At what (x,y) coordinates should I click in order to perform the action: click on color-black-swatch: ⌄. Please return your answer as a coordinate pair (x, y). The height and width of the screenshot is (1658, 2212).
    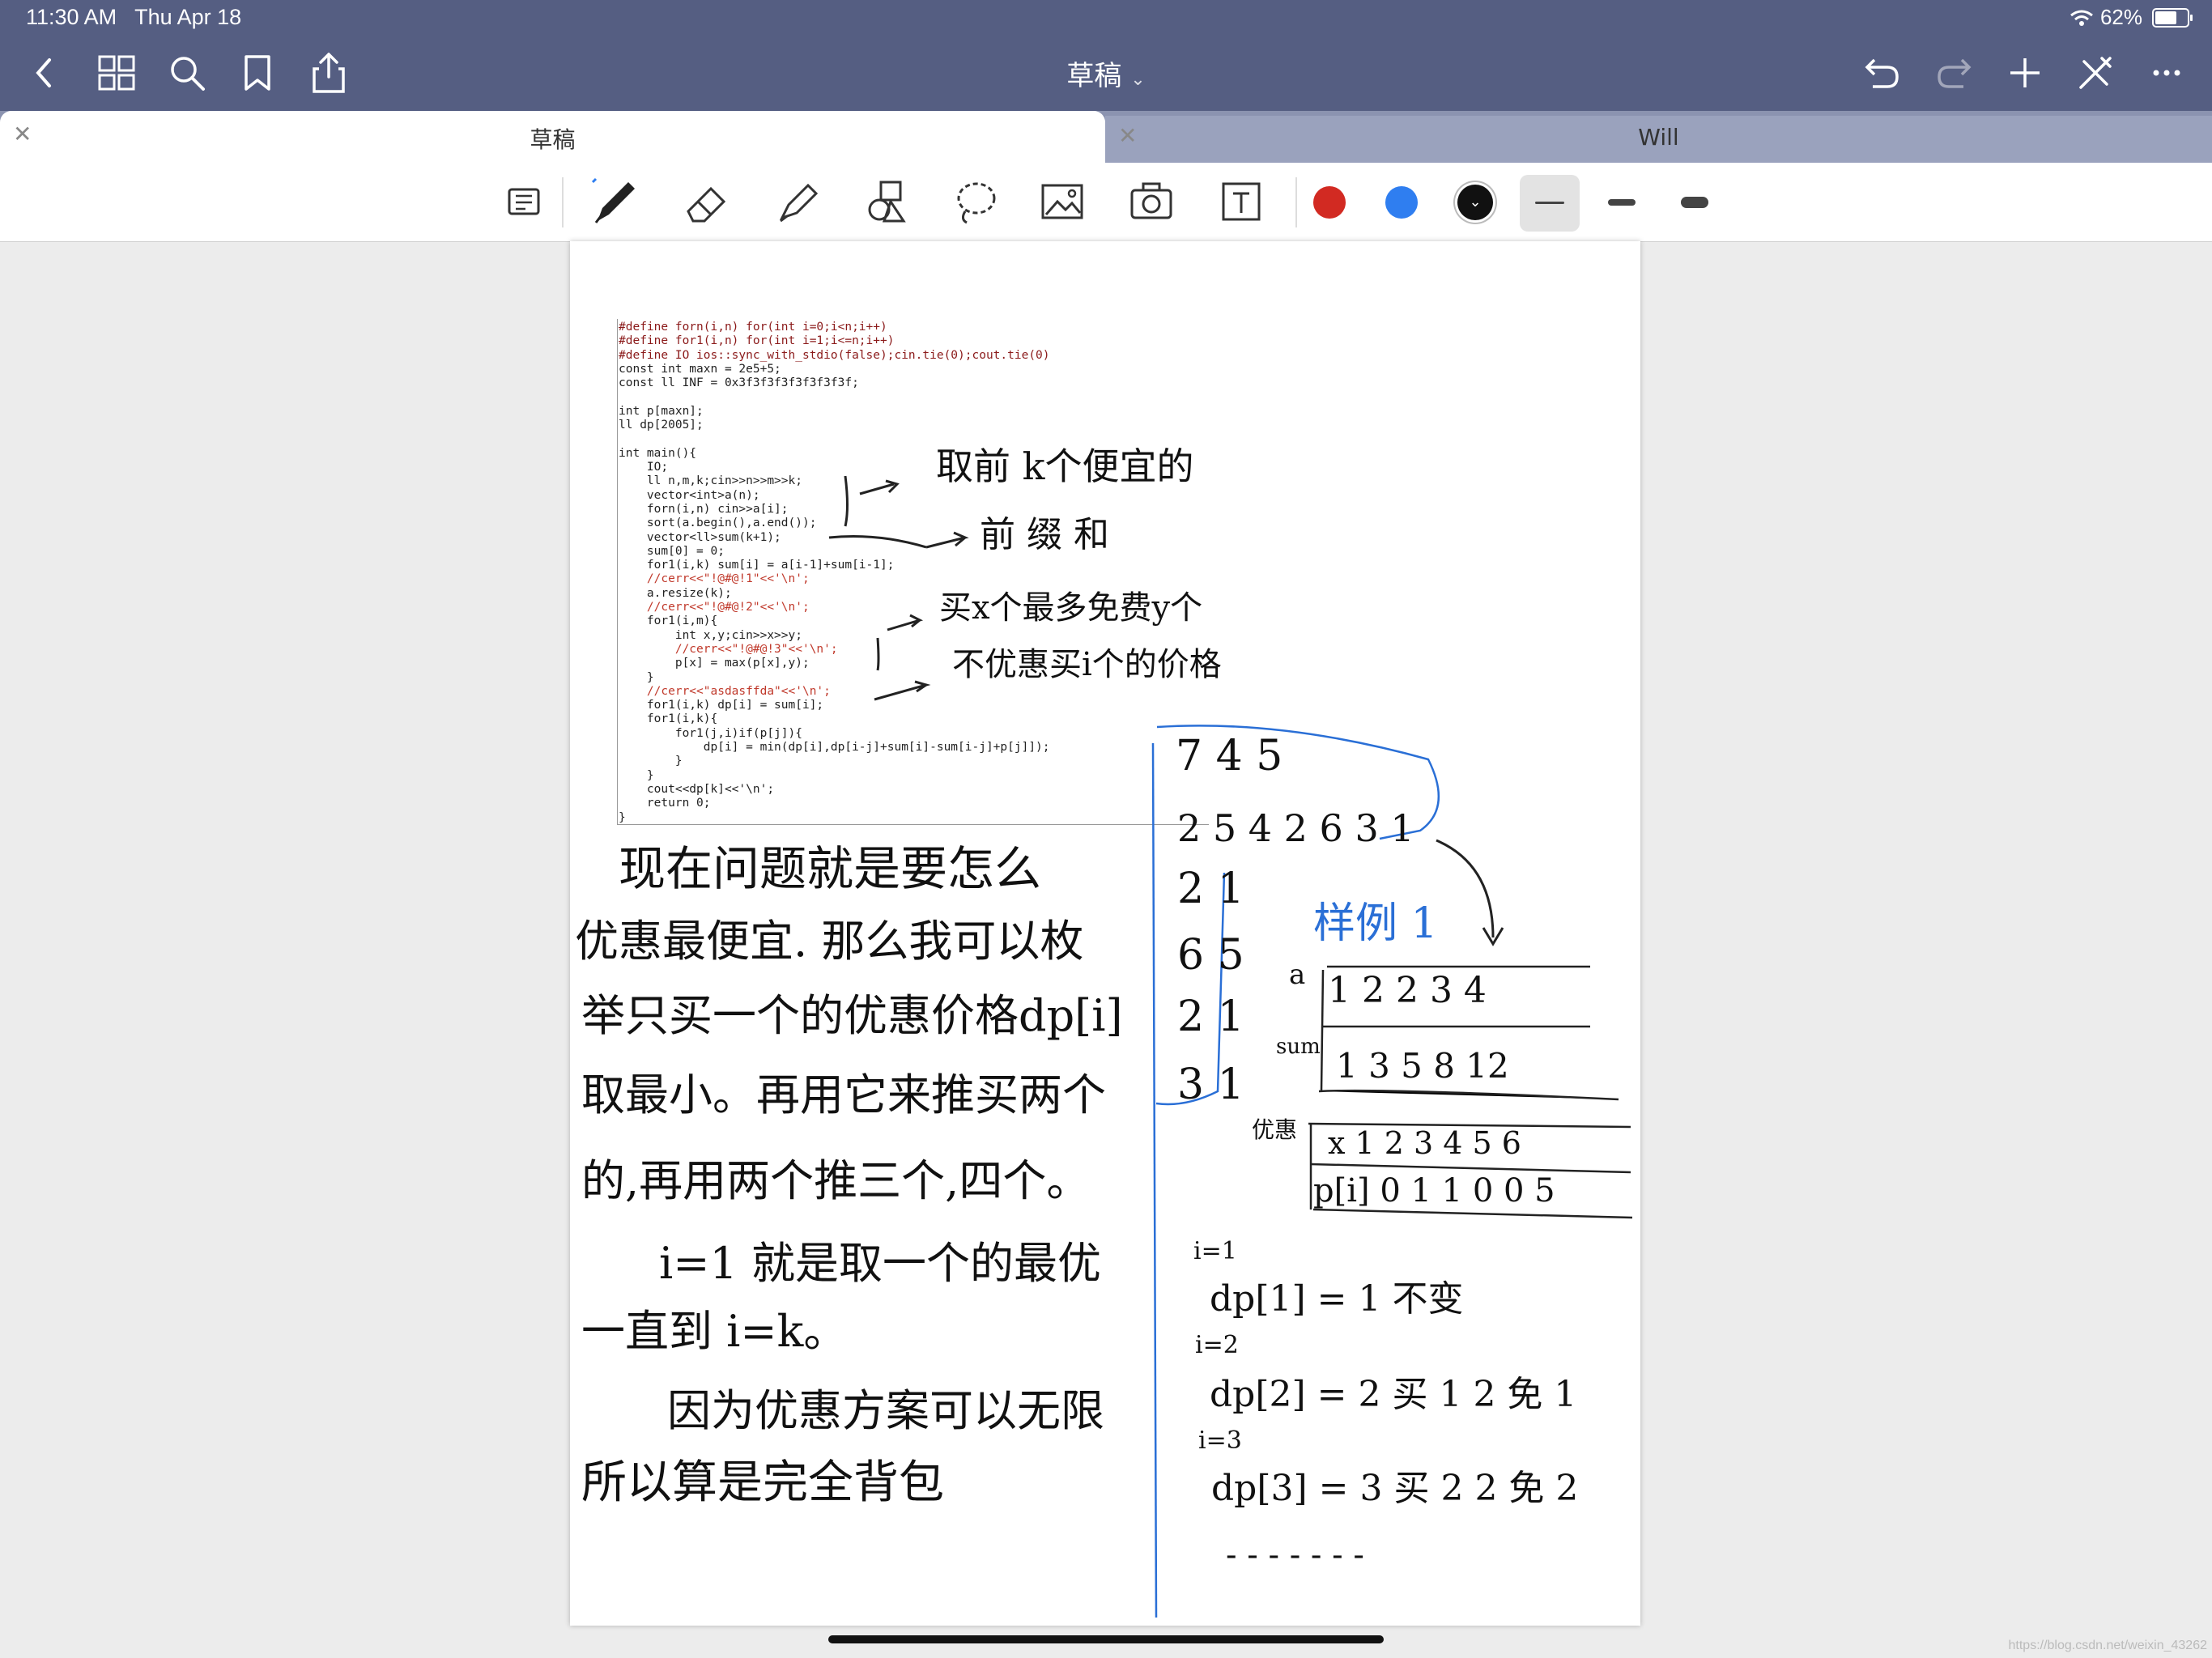
    Looking at the image, I should click on (1475, 202).